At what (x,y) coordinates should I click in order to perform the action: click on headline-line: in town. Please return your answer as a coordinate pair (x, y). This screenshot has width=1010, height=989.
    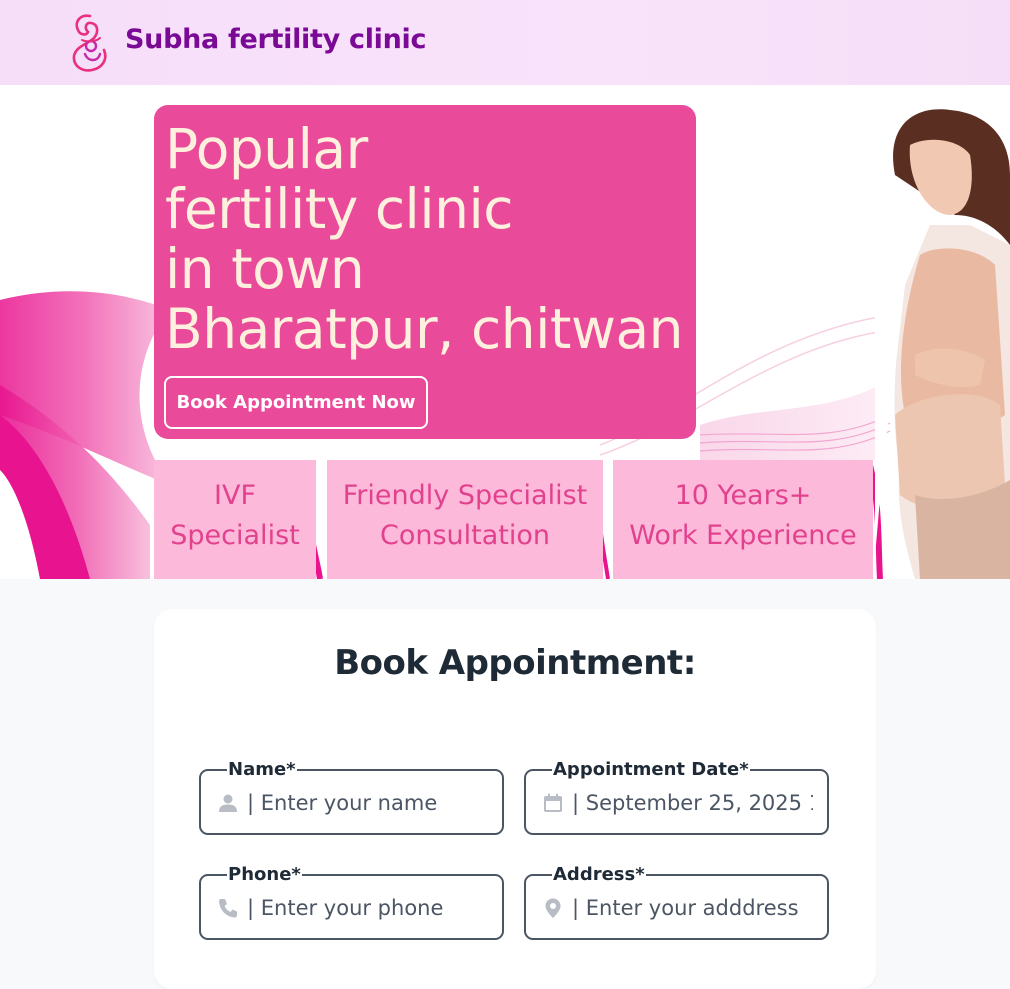
    Looking at the image, I should click on (265, 269).